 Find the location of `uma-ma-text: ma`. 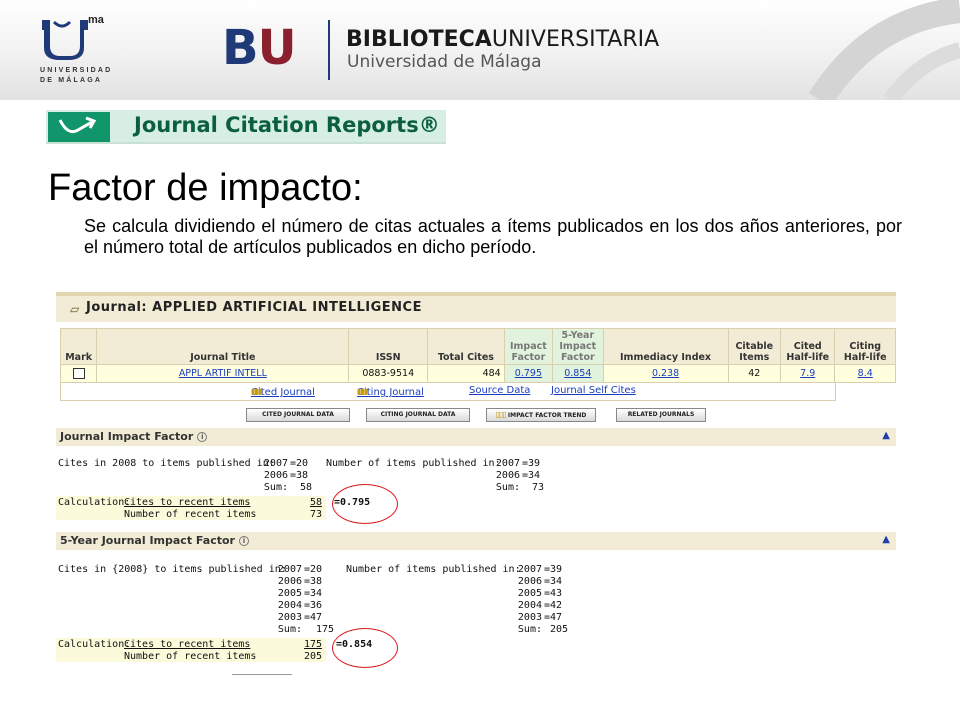

uma-ma-text: ma is located at coordinates (96, 20).